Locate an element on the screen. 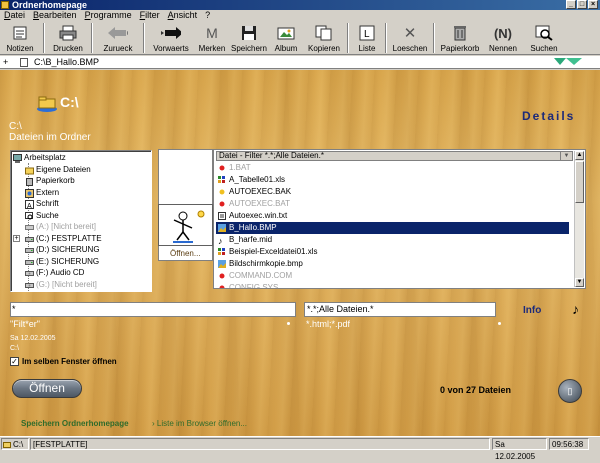 The height and width of the screenshot is (463, 600). expand-plus-icon: + is located at coordinates (16, 238).